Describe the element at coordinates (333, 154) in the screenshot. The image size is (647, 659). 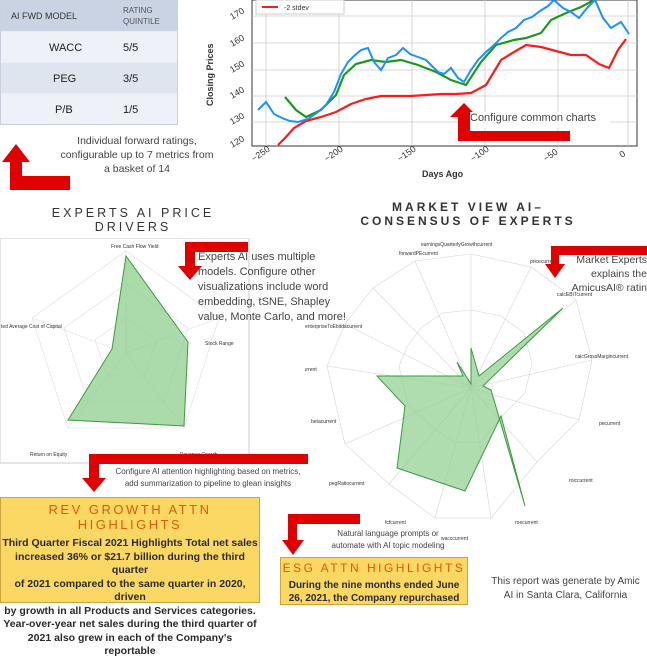
I see `x-tick: −200` at that location.